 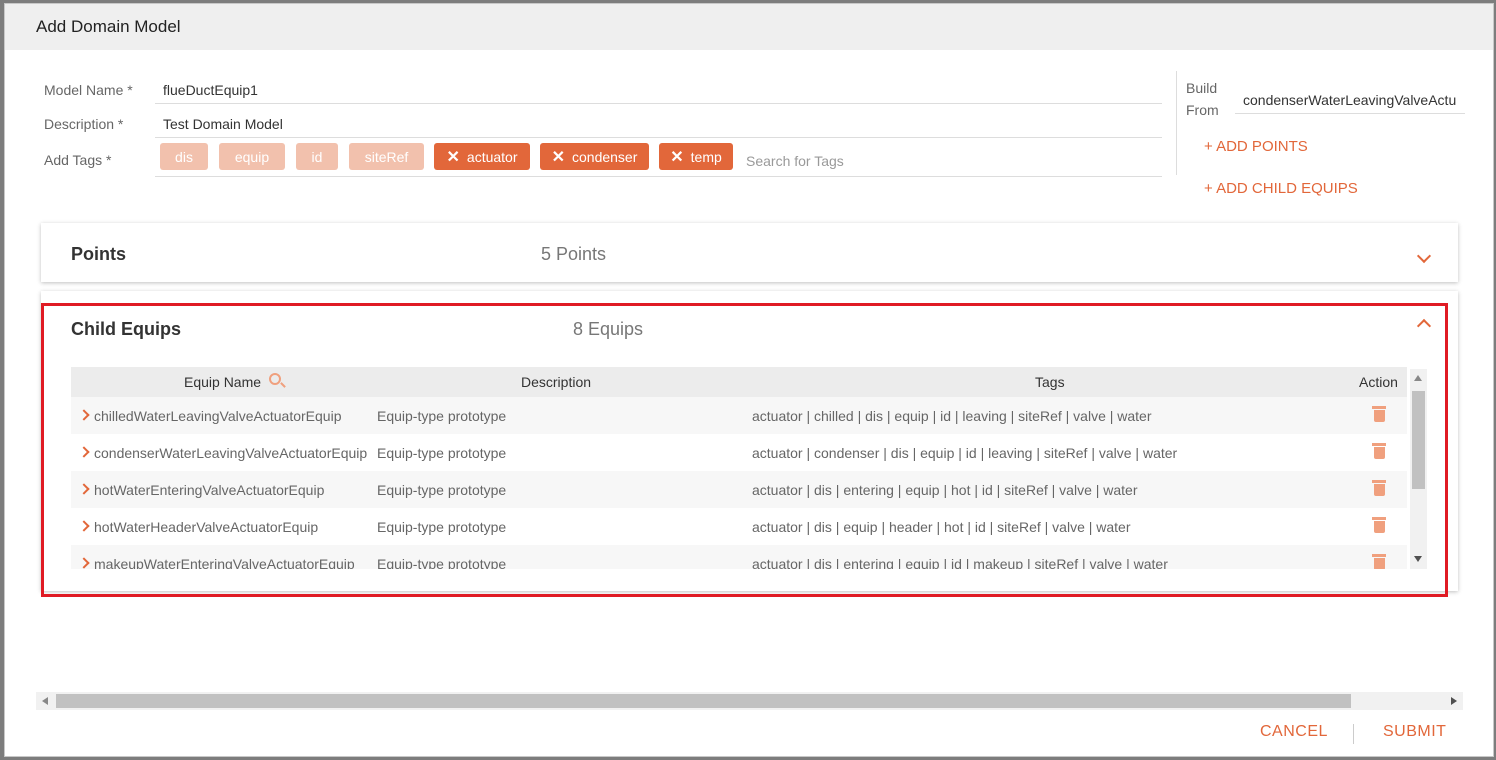 What do you see at coordinates (1424, 256) in the screenshot?
I see `chevron-down-icon` at bounding box center [1424, 256].